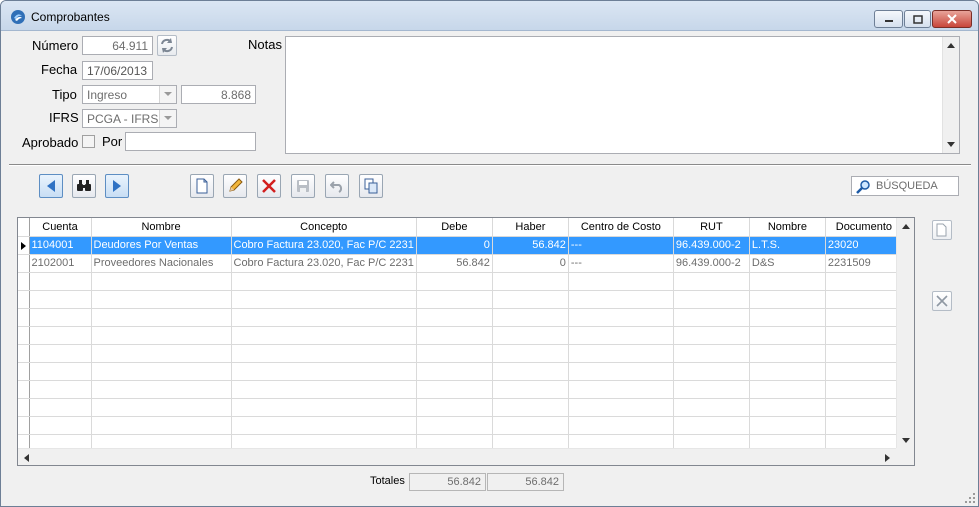 This screenshot has height=507, width=979. I want to click on next-button, so click(117, 186).